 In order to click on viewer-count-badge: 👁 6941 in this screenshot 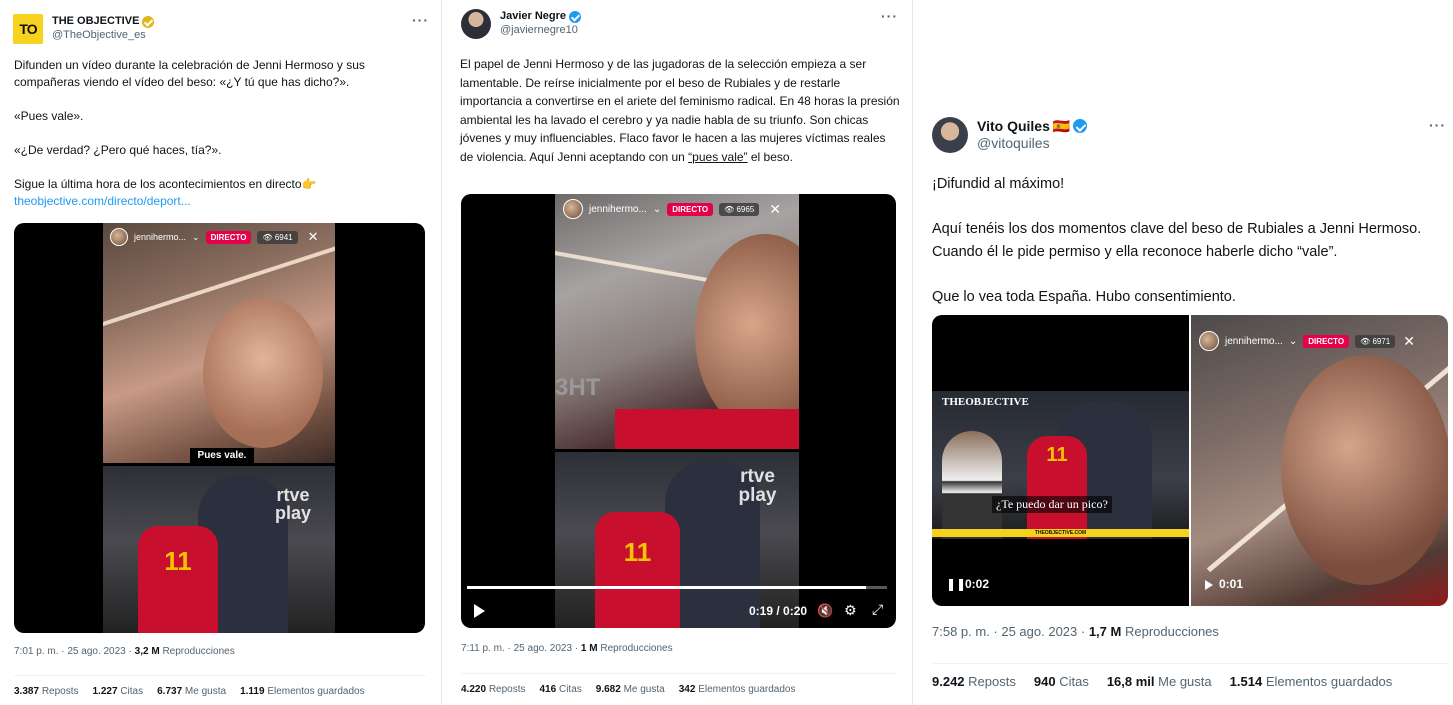, I will do `click(277, 237)`.